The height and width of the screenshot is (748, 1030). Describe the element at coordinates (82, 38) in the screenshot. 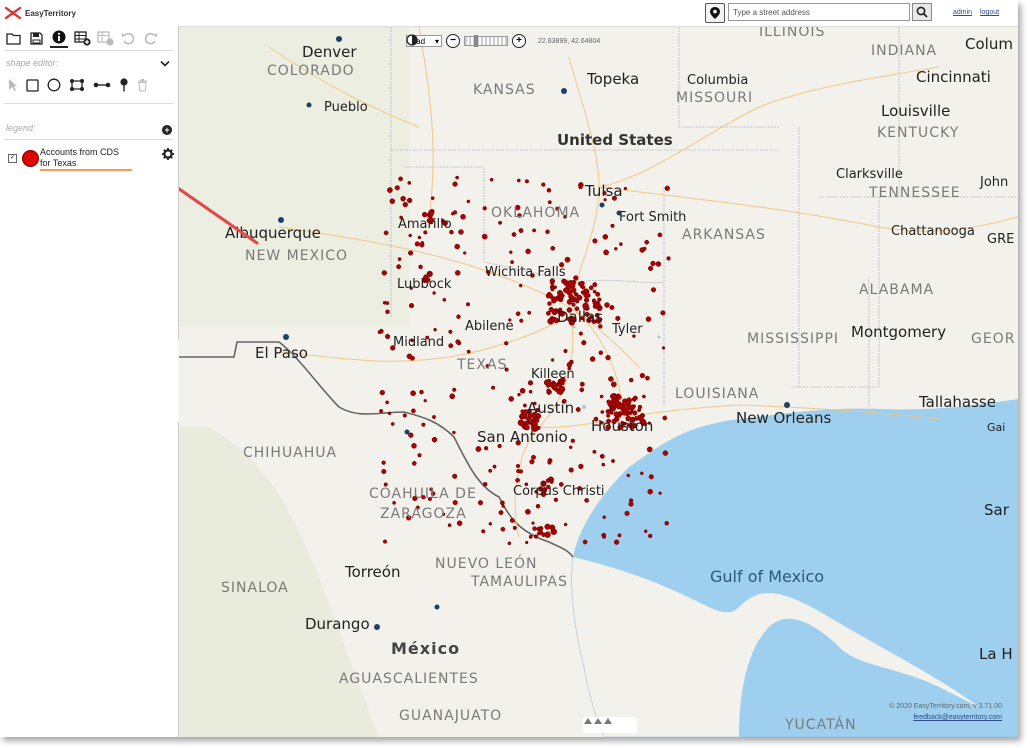

I see `add-table-button` at that location.